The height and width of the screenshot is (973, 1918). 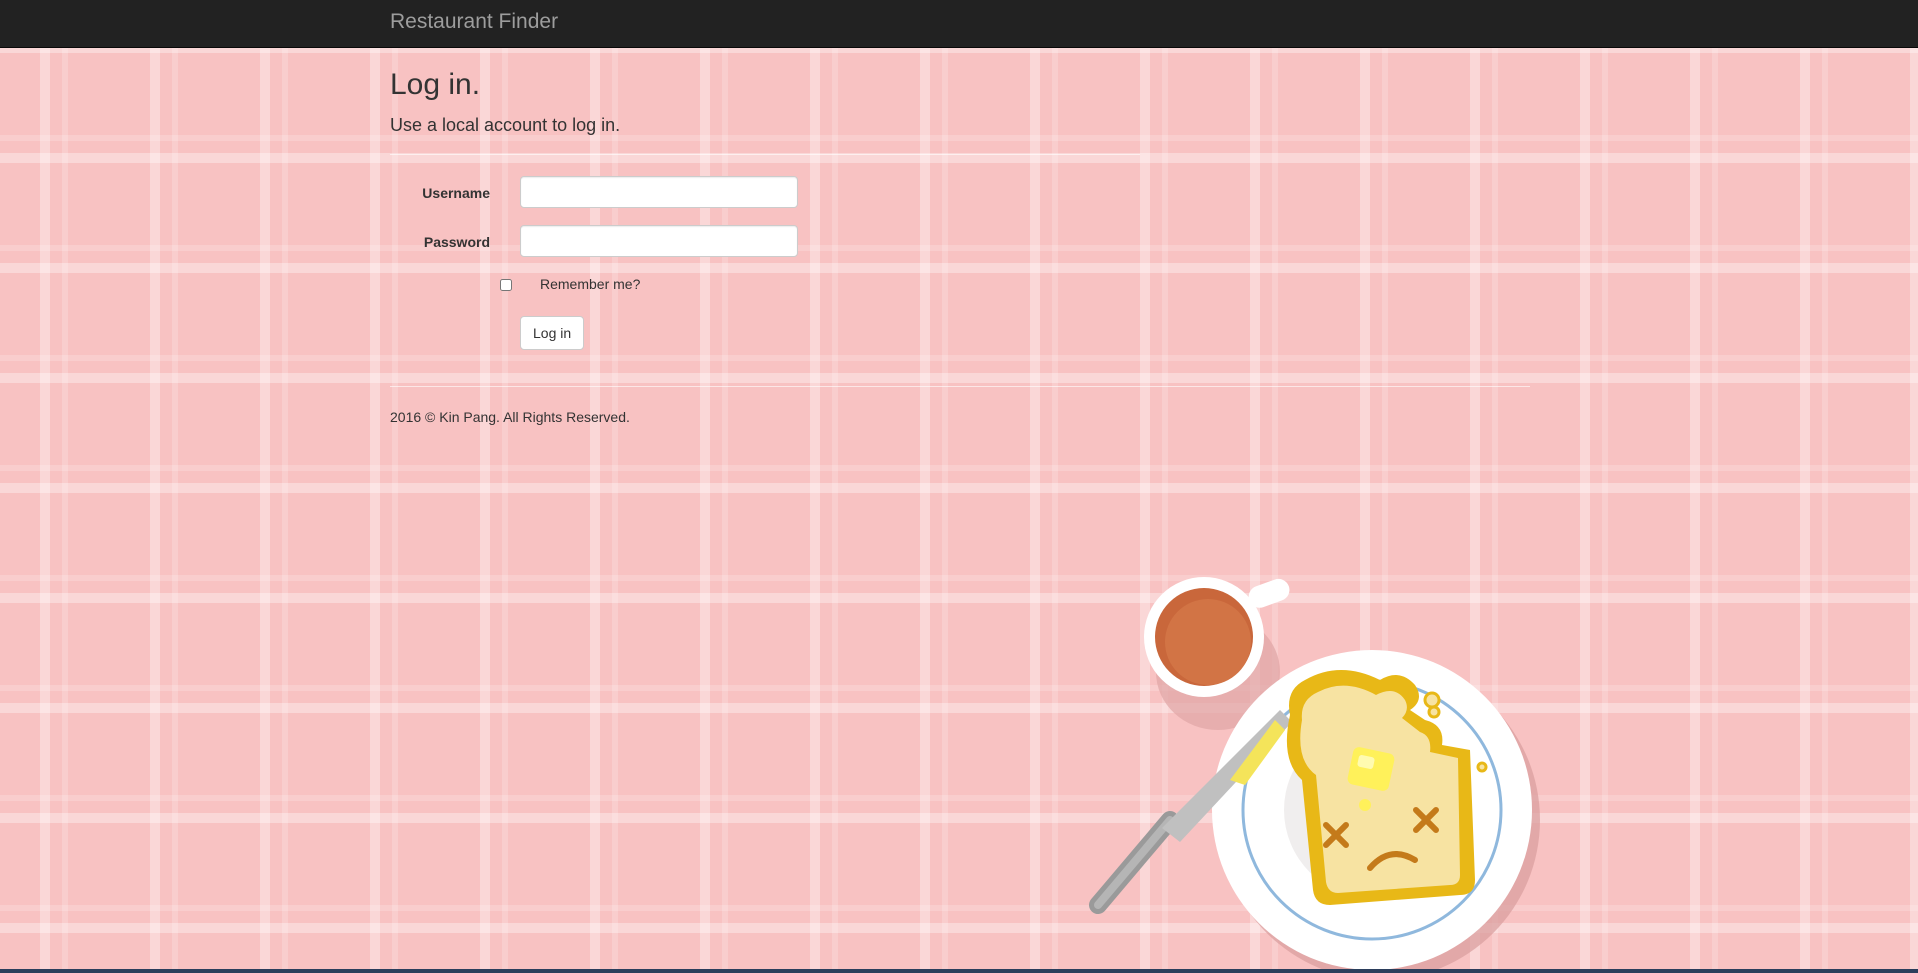 What do you see at coordinates (1314, 775) in the screenshot?
I see `sad-toast-illustration` at bounding box center [1314, 775].